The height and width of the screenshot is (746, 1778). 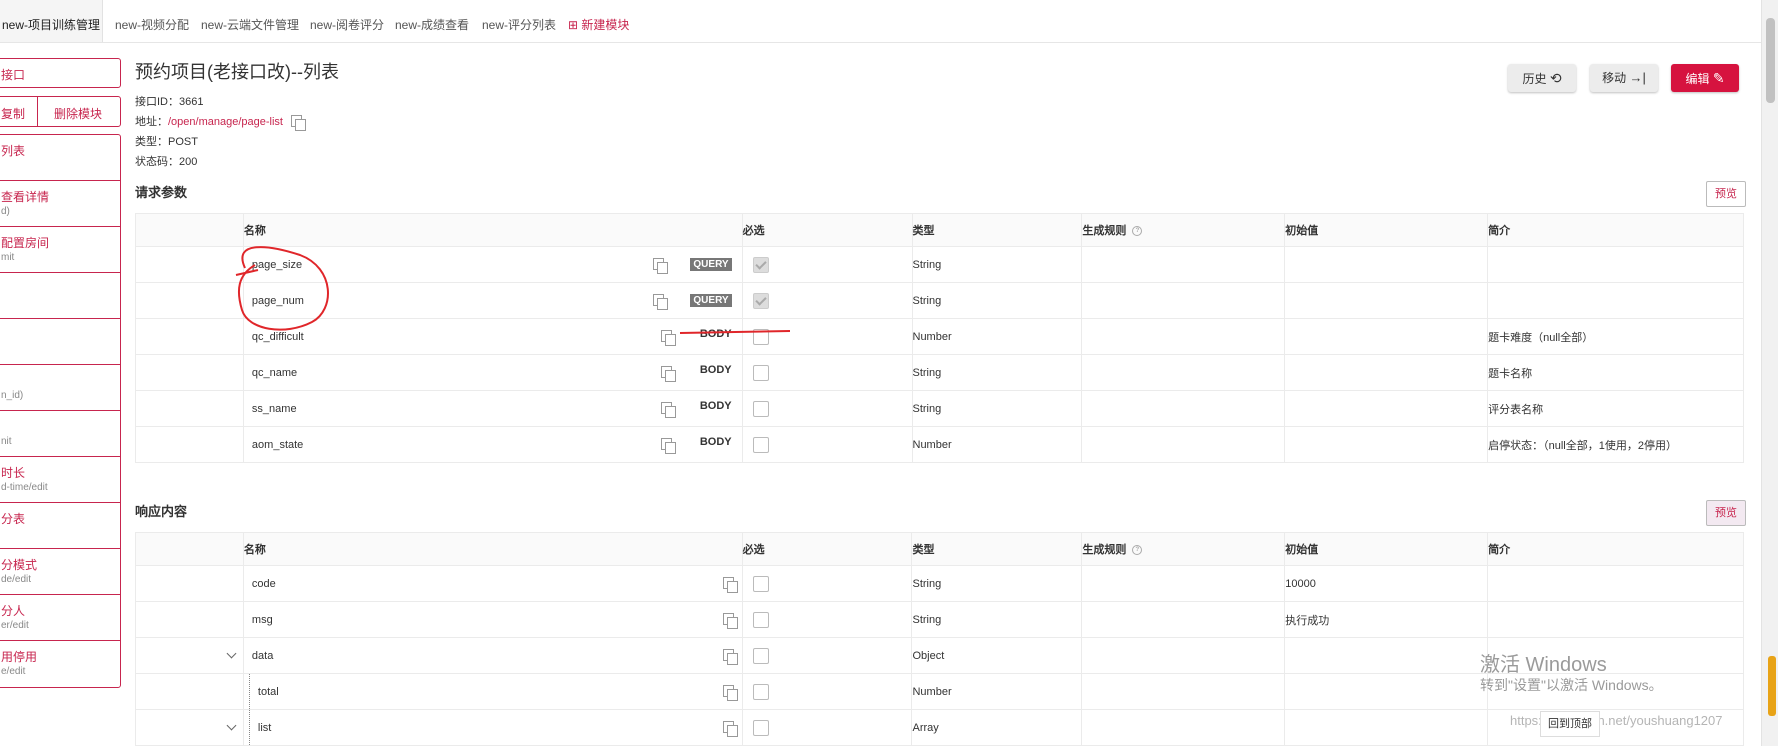 What do you see at coordinates (161, 192) in the screenshot?
I see `request-params-title: 请求参数` at bounding box center [161, 192].